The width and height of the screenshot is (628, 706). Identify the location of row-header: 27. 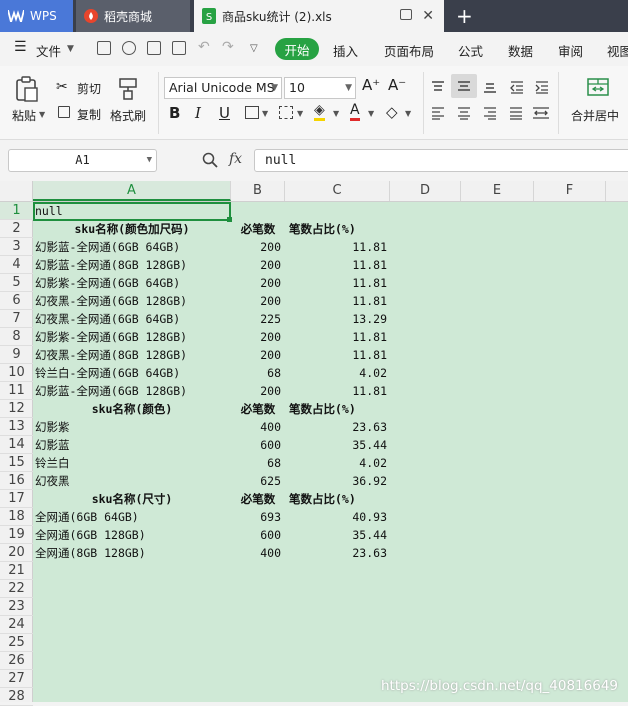
(16, 679).